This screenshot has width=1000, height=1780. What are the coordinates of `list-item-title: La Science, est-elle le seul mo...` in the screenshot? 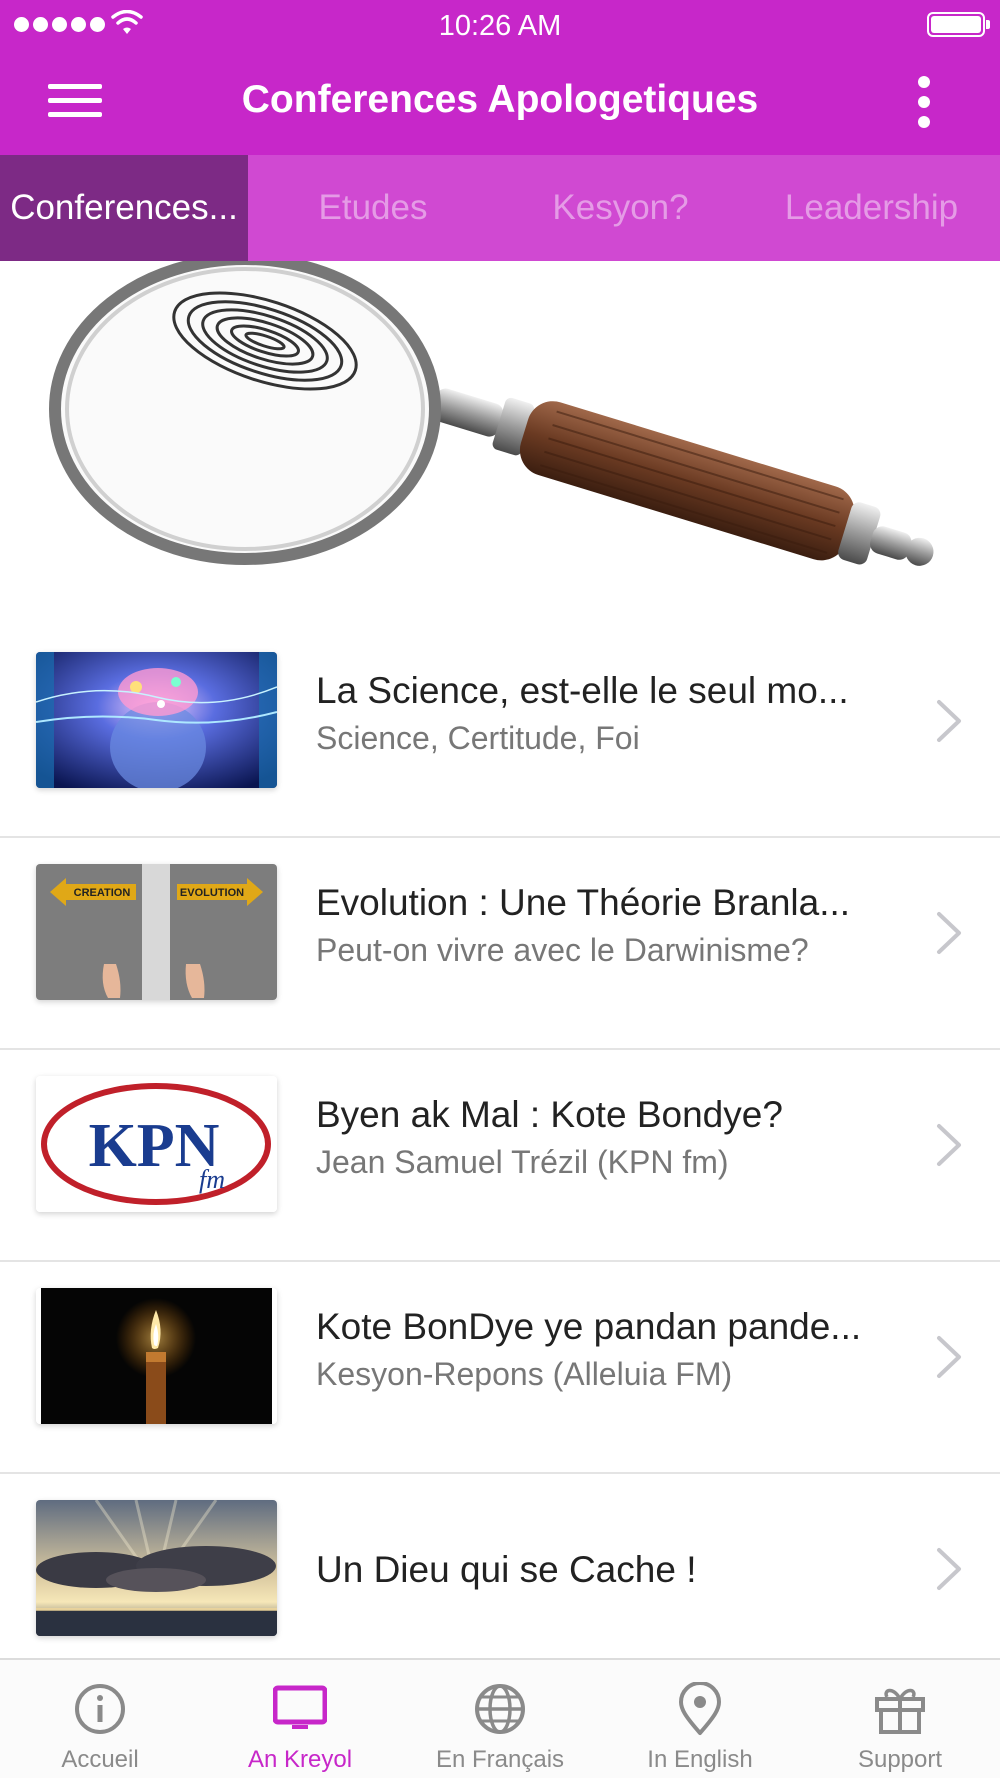 It's located at (582, 690).